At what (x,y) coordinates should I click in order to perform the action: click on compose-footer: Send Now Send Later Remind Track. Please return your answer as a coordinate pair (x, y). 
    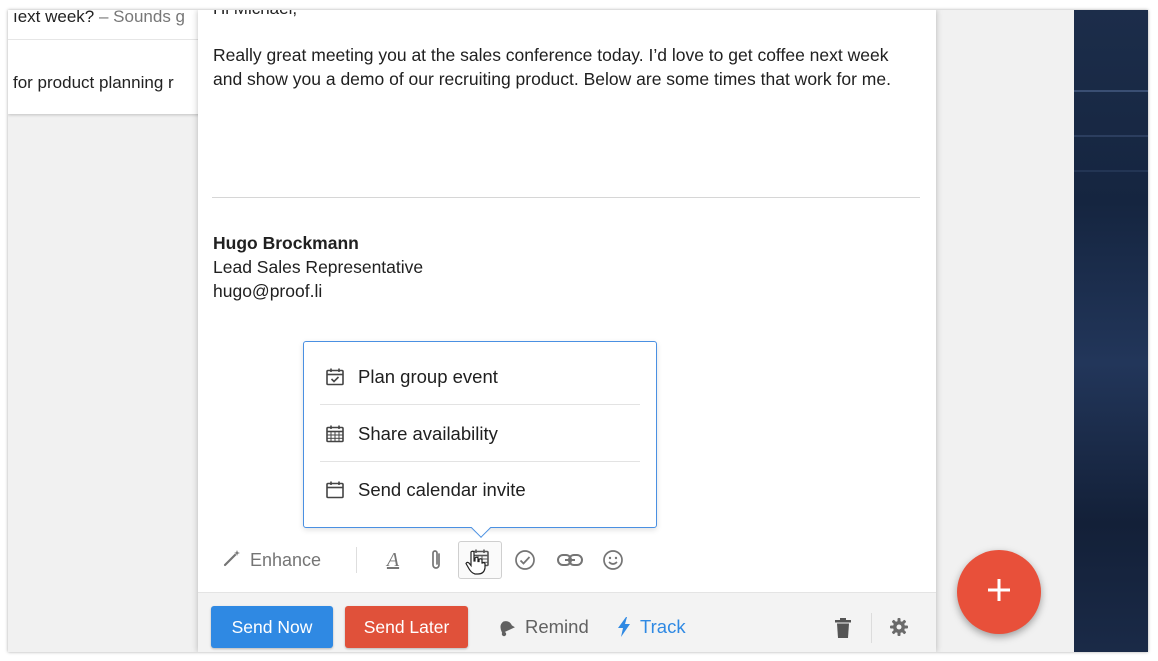
    Looking at the image, I should click on (567, 622).